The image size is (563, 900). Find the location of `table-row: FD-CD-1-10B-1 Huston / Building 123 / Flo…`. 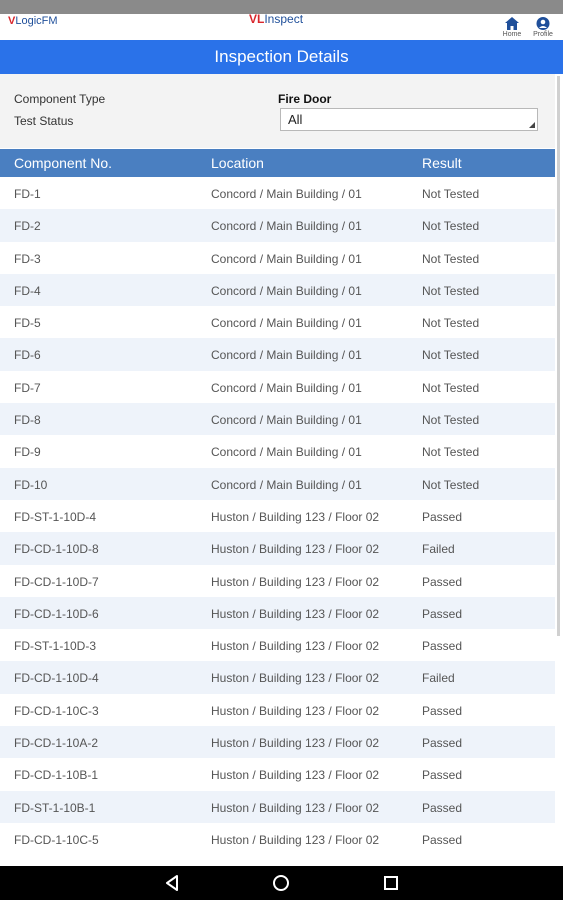

table-row: FD-CD-1-10B-1 Huston / Building 123 / Flo… is located at coordinates (277, 774).